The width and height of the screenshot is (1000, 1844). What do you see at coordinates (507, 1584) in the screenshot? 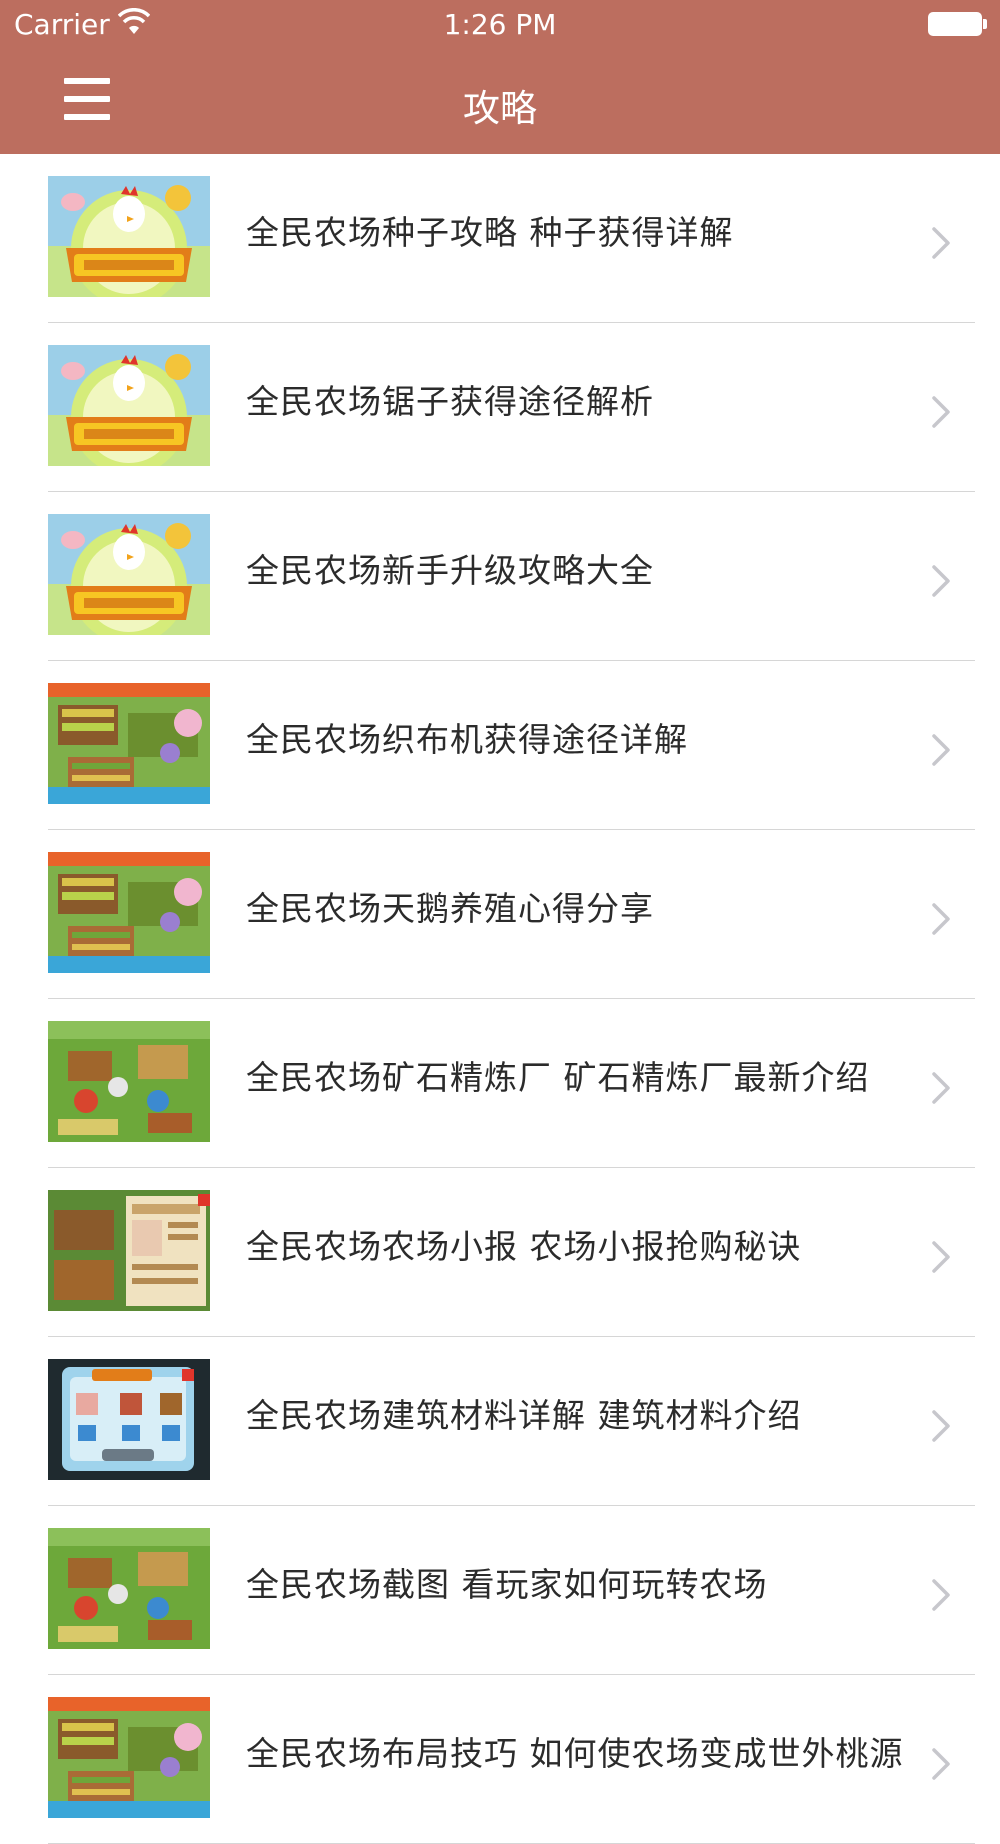
I see `article-title: 全民农场截图 看玩家如何玩转农场` at bounding box center [507, 1584].